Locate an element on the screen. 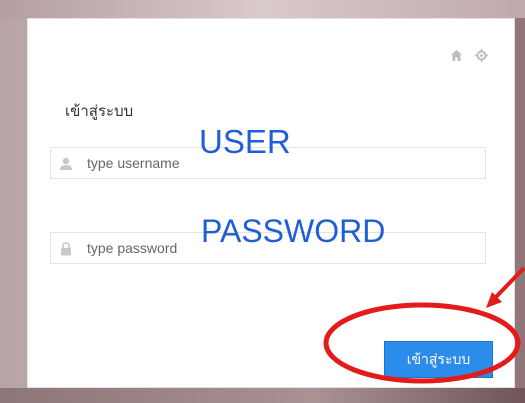  login-title: เข้าสู่ระบบ is located at coordinates (99, 111).